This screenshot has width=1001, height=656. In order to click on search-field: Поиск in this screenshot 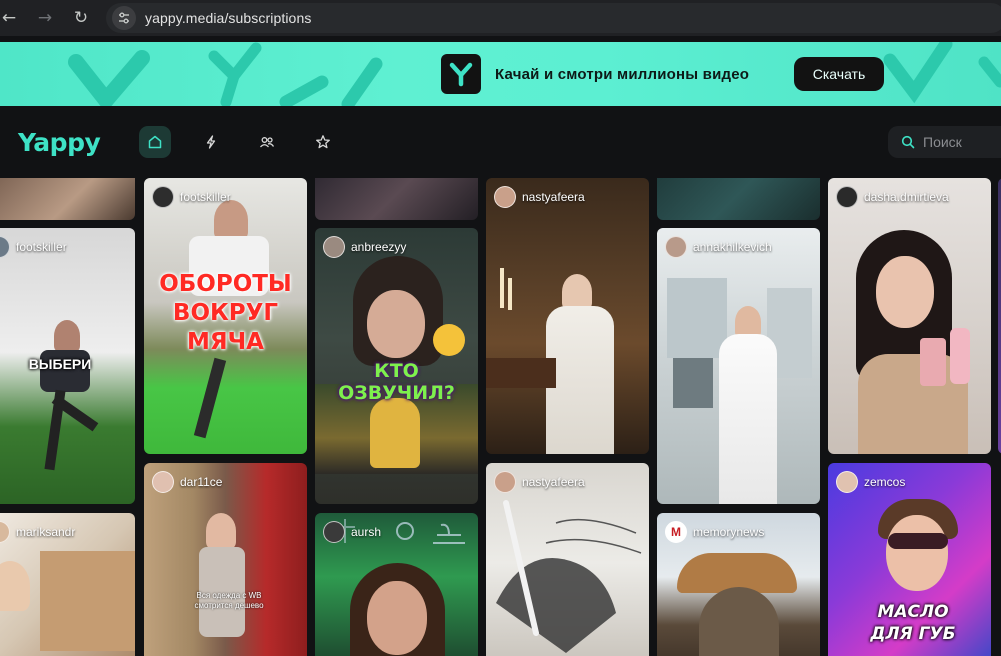, I will do `click(944, 142)`.